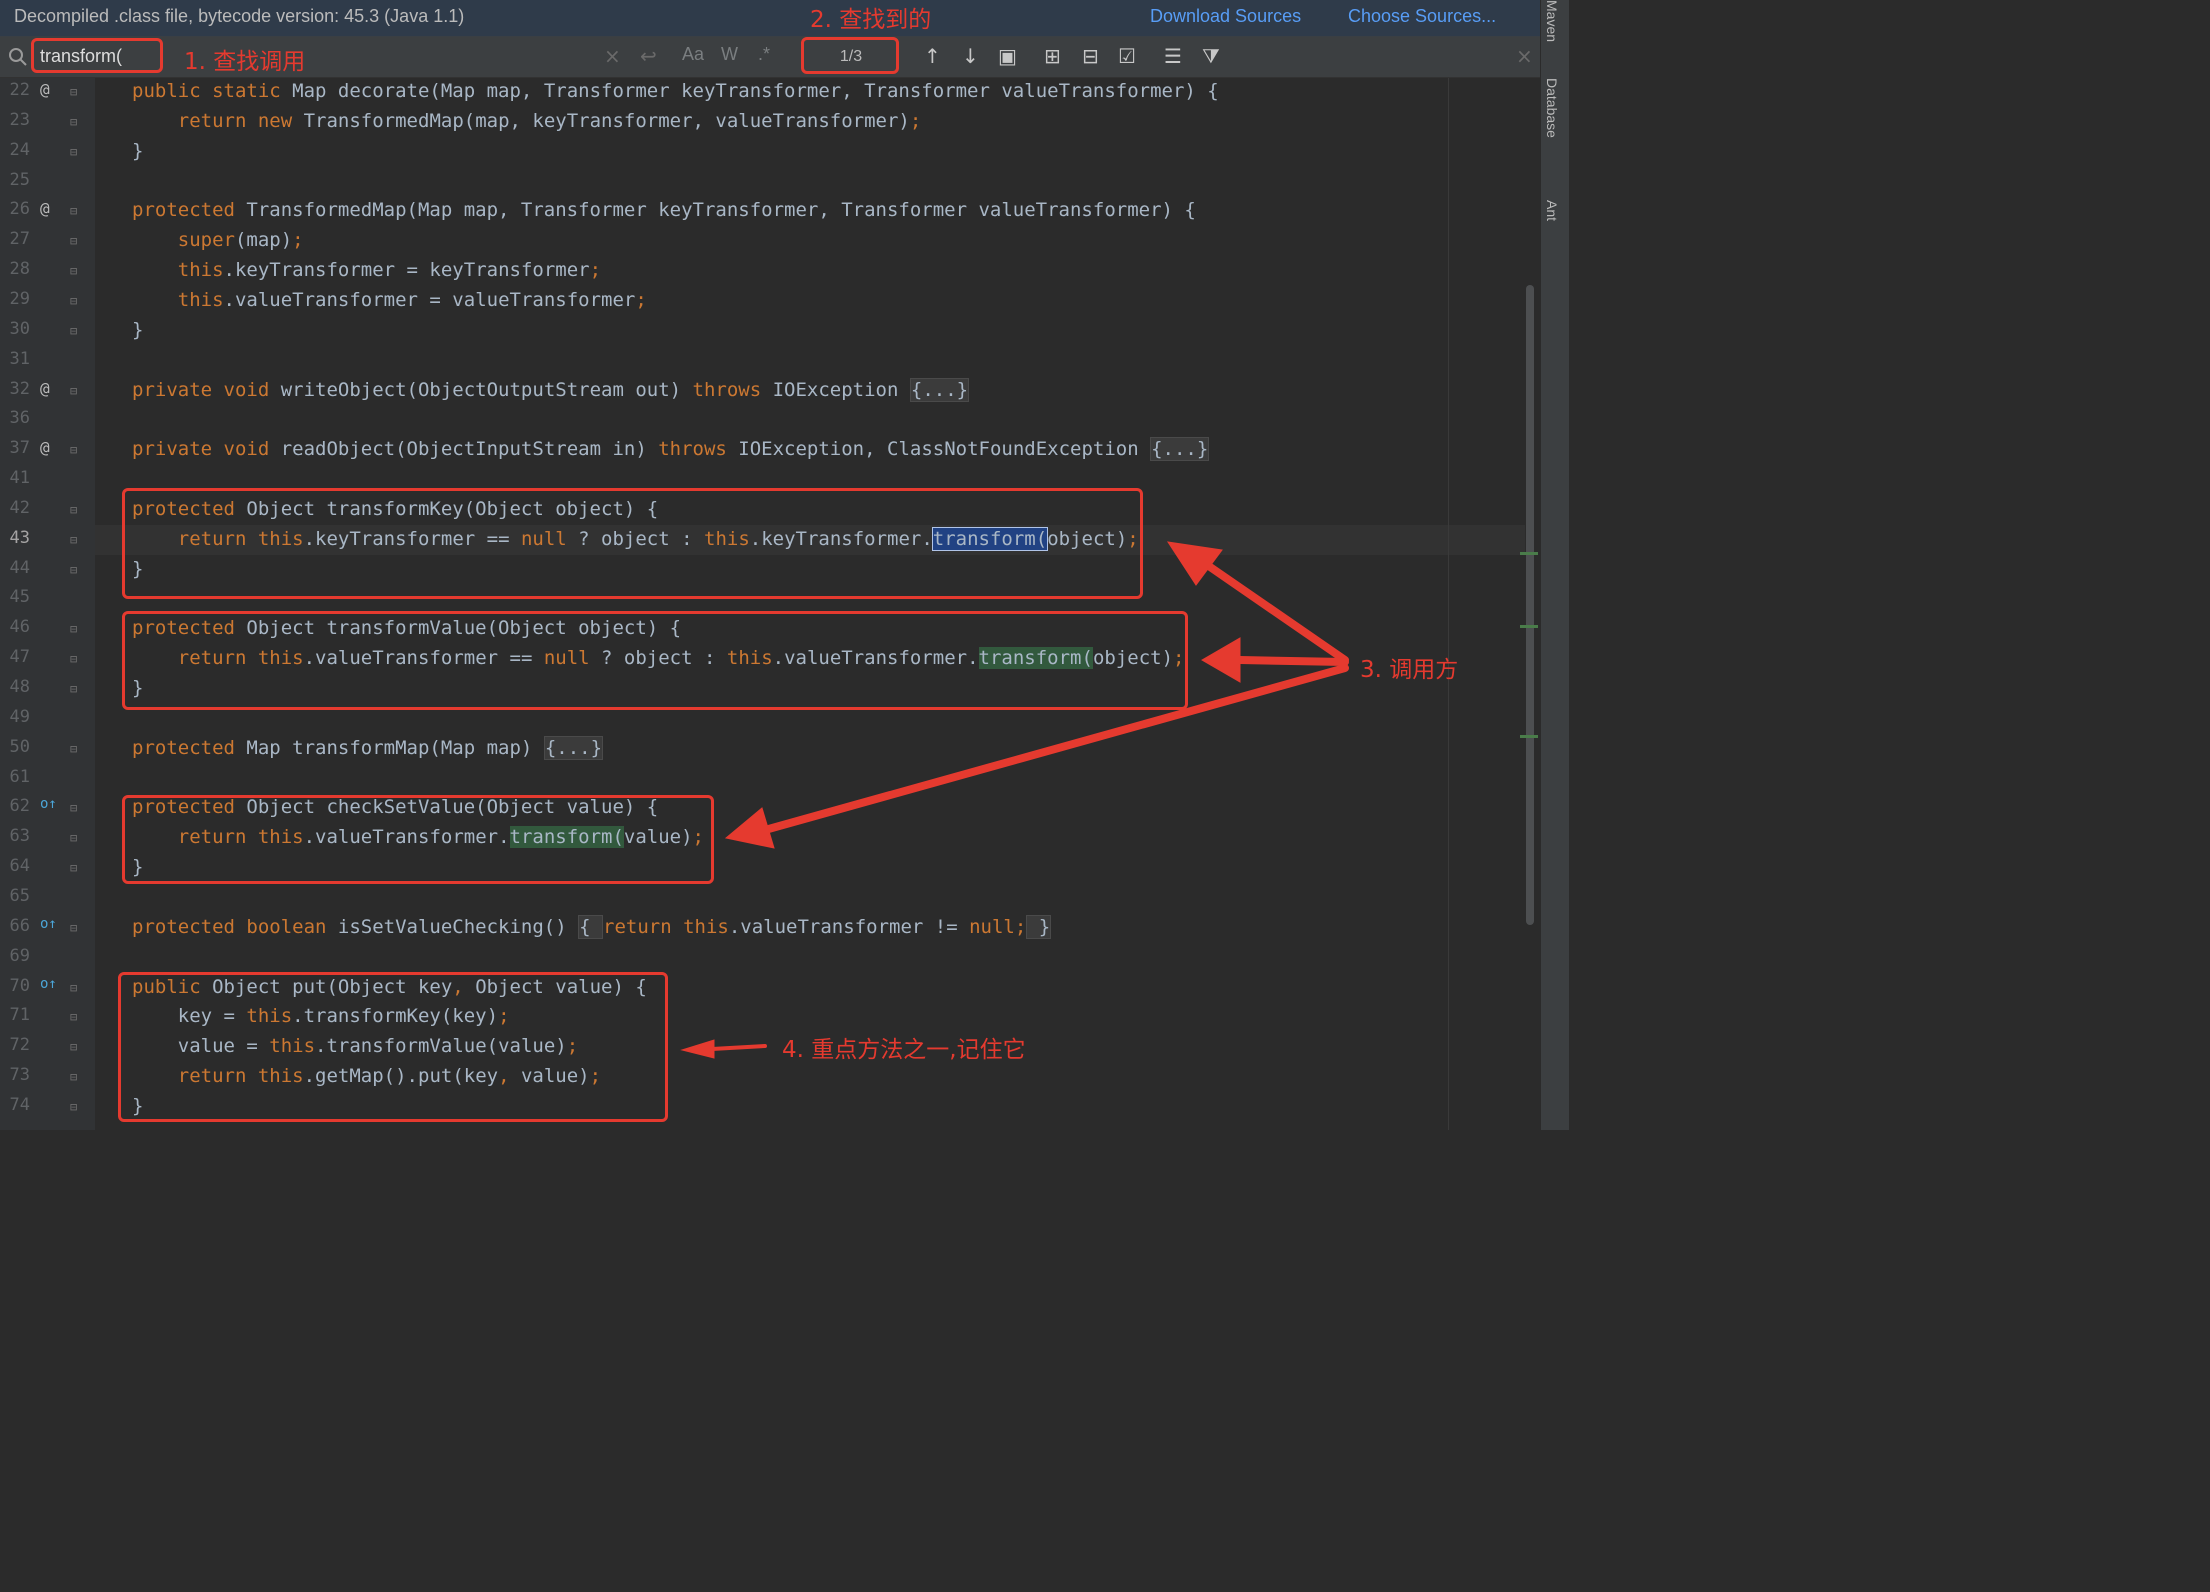 Image resolution: width=2210 pixels, height=1592 pixels. What do you see at coordinates (1052, 56) in the screenshot?
I see `add-occurrence-icon: ⊞` at bounding box center [1052, 56].